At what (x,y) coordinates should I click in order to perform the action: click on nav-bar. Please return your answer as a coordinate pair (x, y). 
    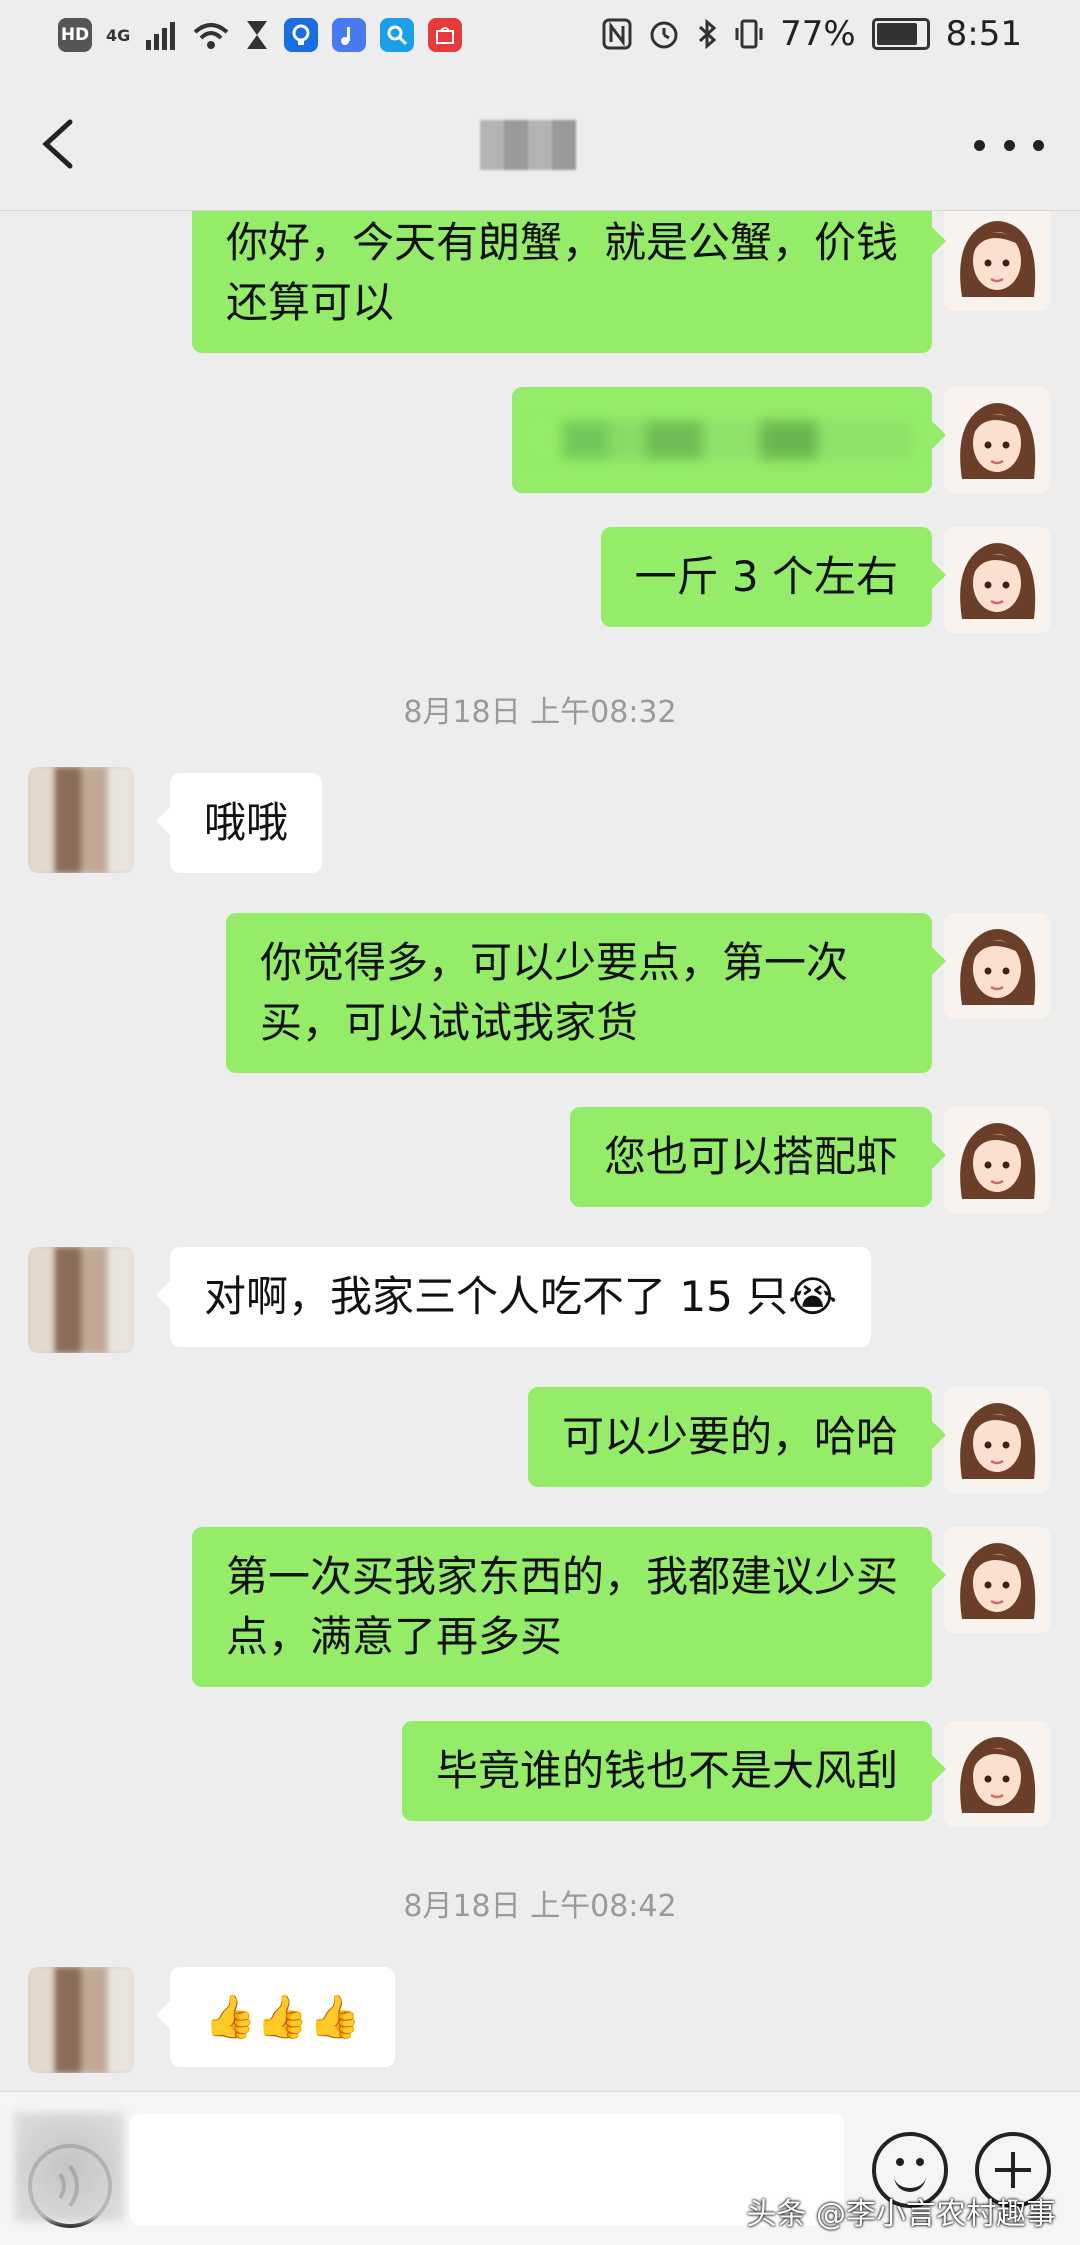
    Looking at the image, I should click on (540, 145).